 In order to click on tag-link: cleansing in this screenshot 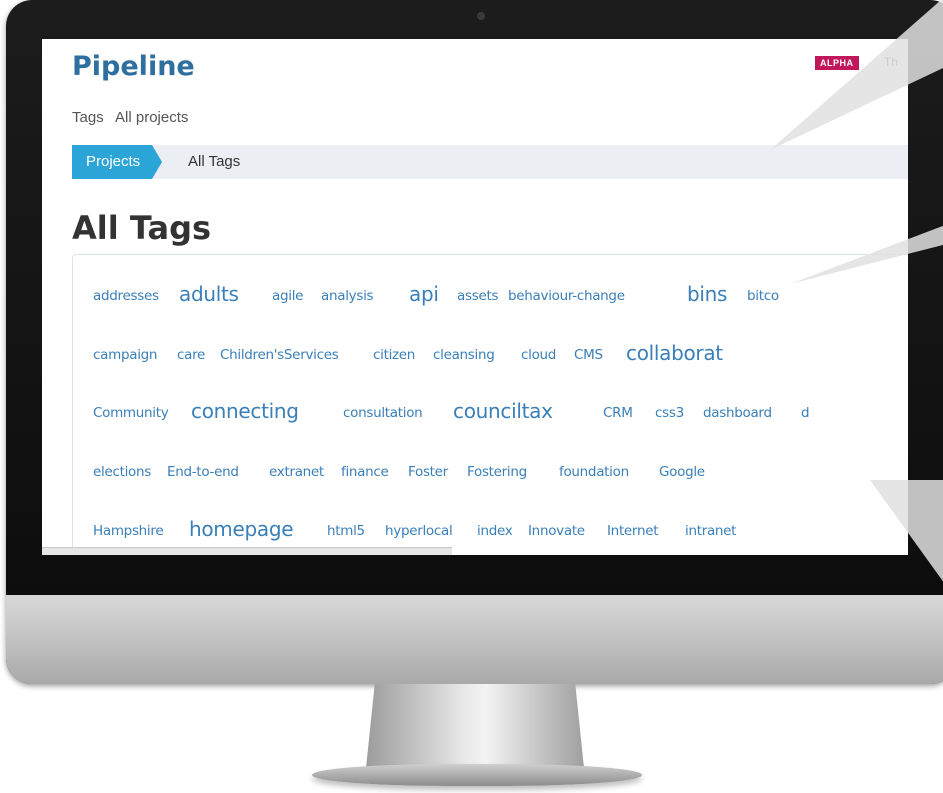, I will do `click(464, 355)`.